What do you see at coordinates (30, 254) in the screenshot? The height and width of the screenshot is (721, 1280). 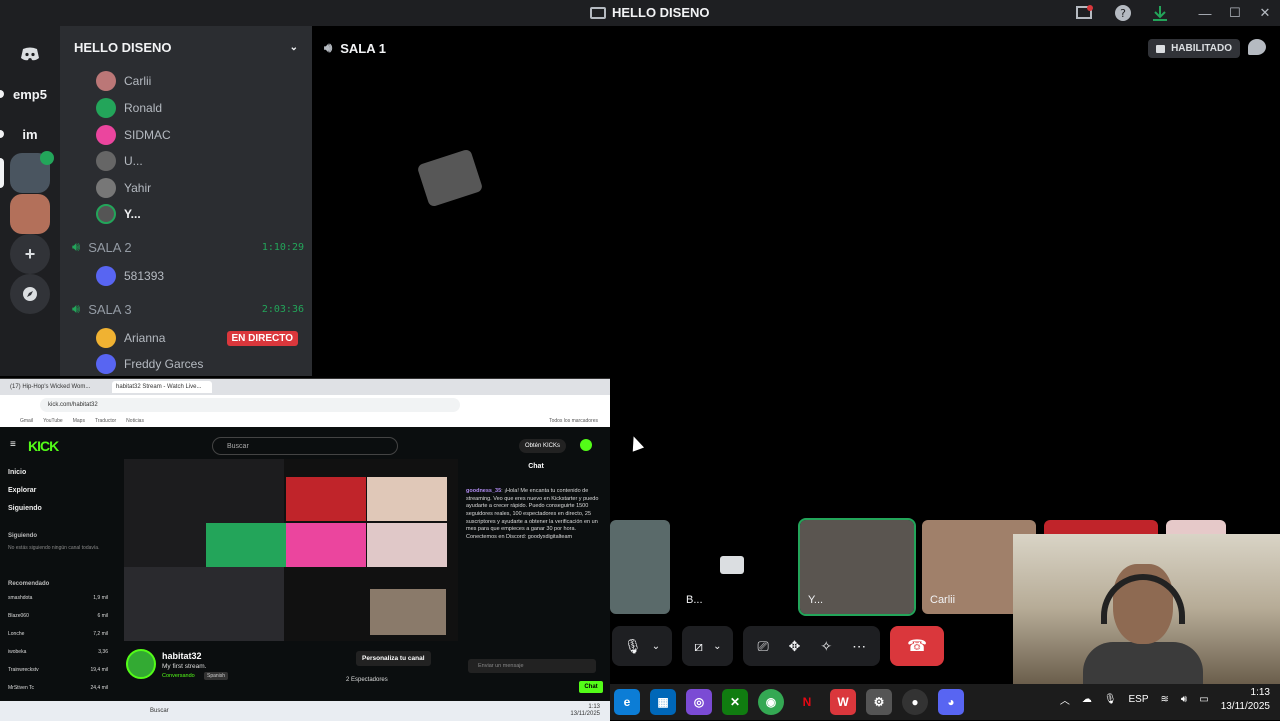 I see `add-server-icon: +` at bounding box center [30, 254].